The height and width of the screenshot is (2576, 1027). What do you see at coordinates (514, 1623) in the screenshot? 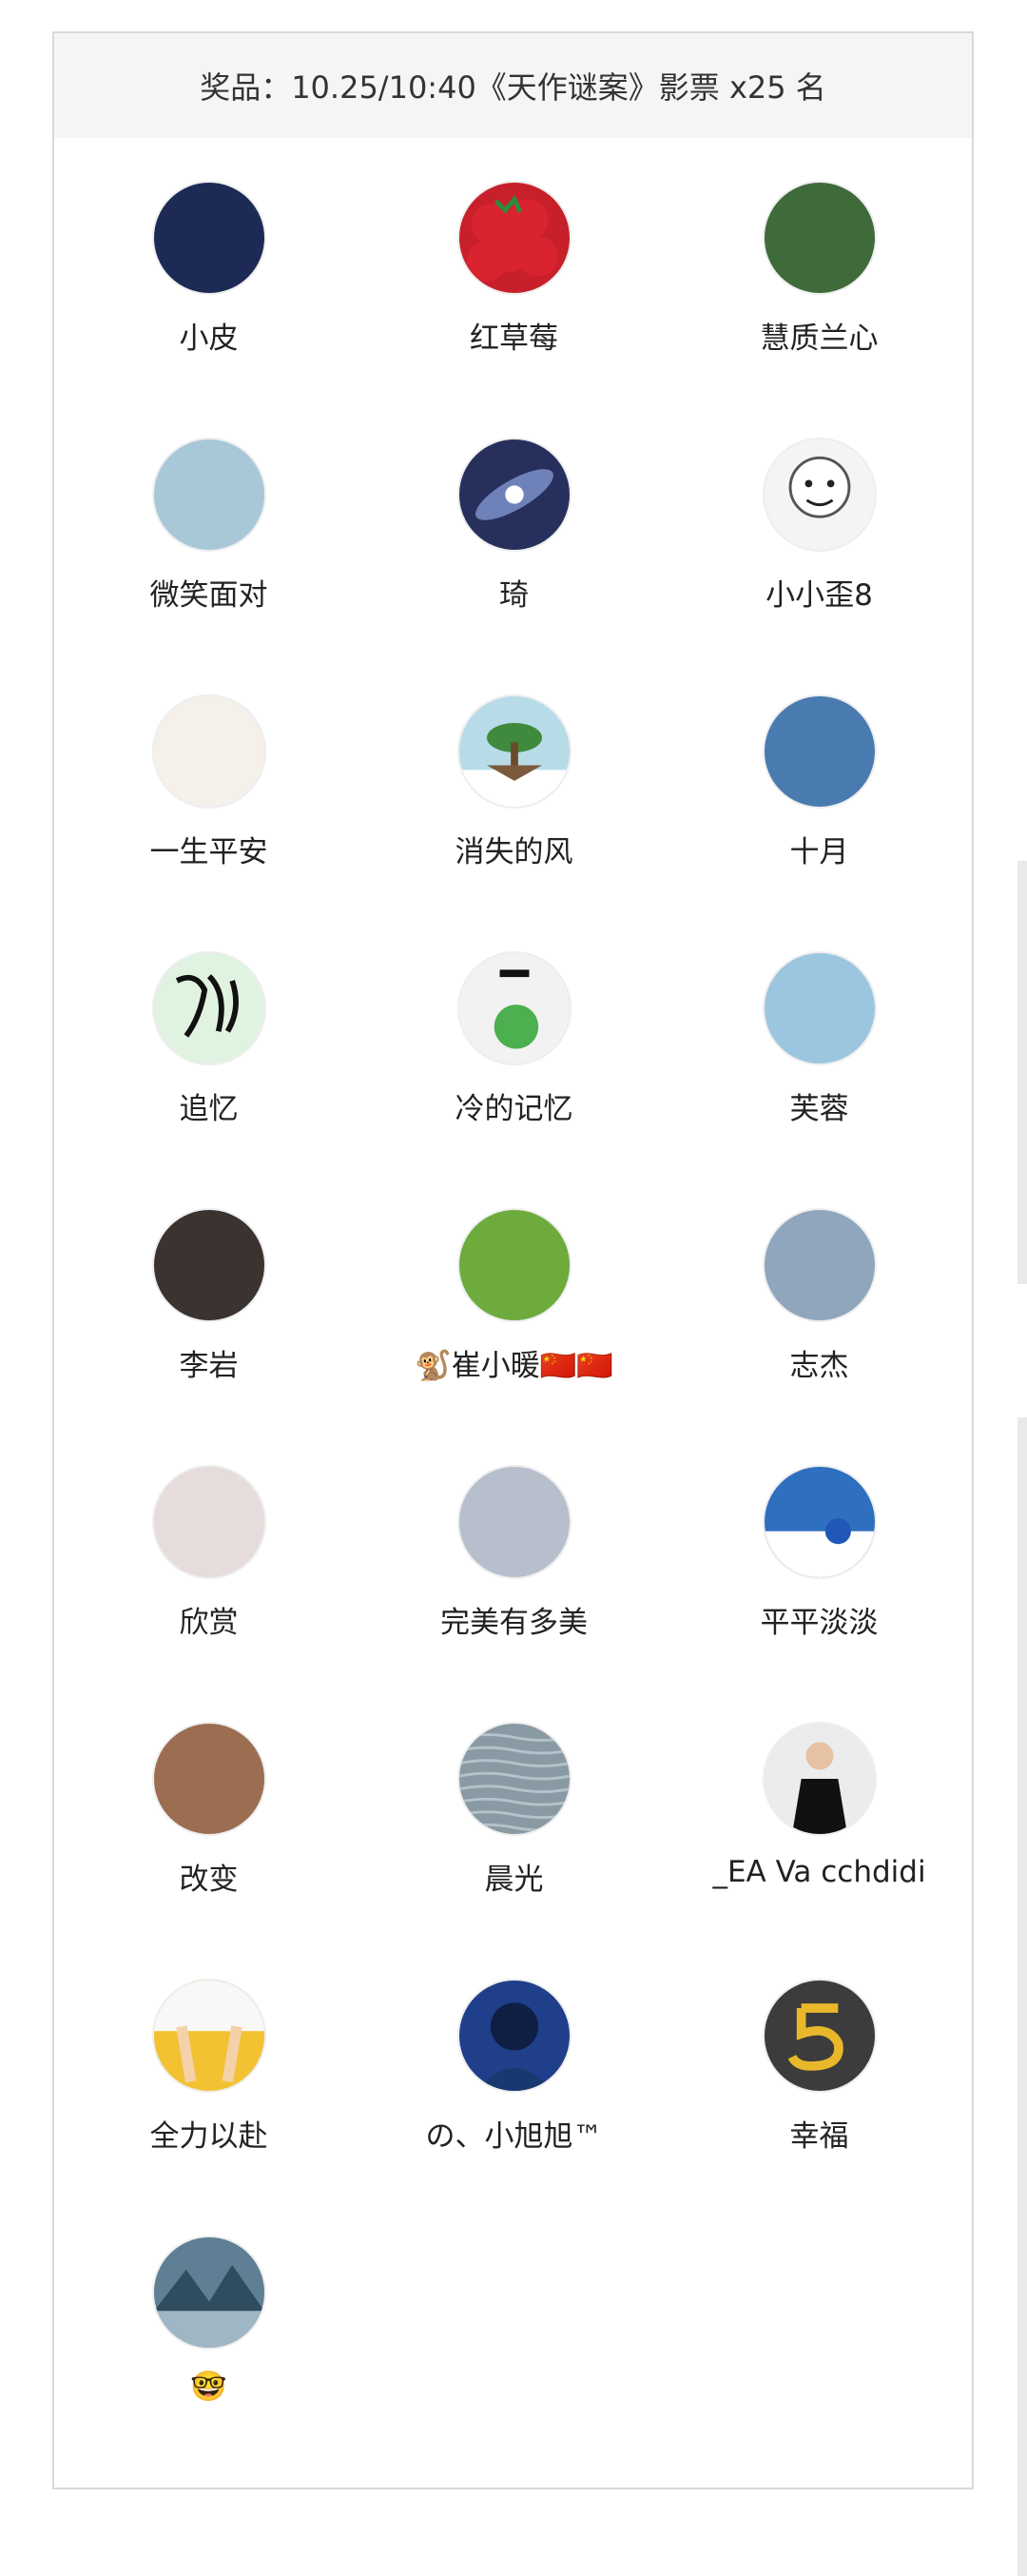
I see `winner-name: 完美有多美` at bounding box center [514, 1623].